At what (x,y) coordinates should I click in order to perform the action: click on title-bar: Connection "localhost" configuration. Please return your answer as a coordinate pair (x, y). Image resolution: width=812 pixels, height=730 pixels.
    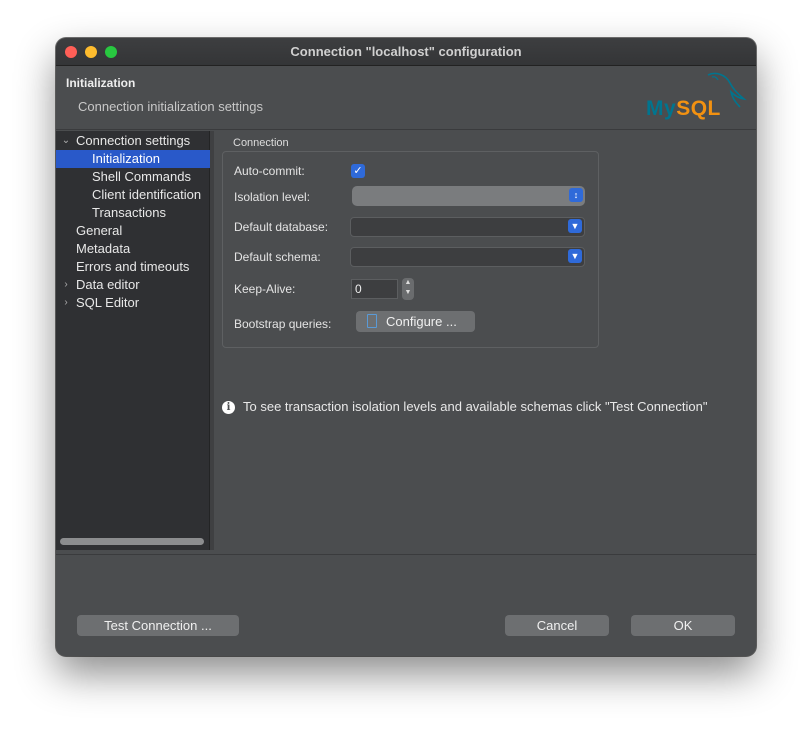
    Looking at the image, I should click on (406, 52).